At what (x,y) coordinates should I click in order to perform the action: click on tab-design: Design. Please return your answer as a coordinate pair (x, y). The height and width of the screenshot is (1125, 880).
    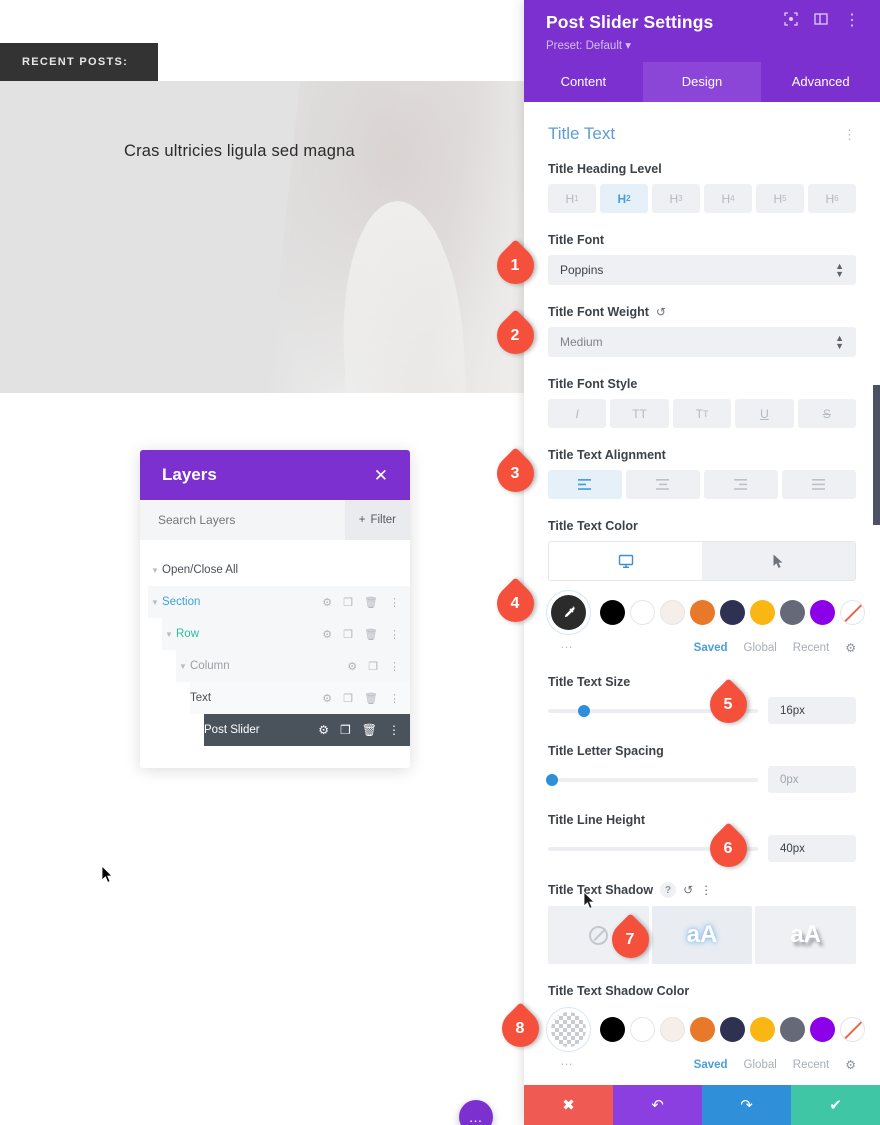
    Looking at the image, I should click on (702, 82).